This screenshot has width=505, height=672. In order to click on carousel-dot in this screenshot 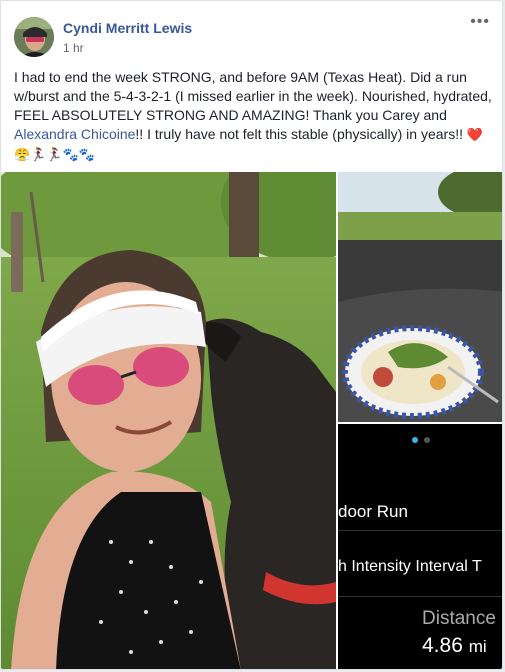, I will do `click(427, 440)`.